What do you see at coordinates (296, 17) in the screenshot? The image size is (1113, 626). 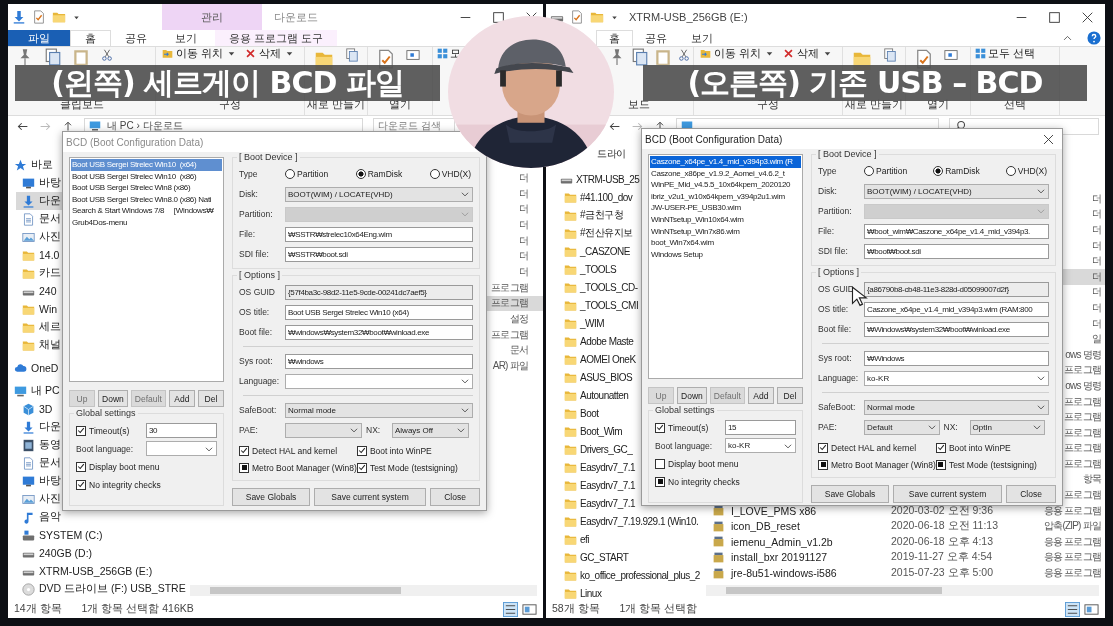 I see `window-title: 다운로드` at bounding box center [296, 17].